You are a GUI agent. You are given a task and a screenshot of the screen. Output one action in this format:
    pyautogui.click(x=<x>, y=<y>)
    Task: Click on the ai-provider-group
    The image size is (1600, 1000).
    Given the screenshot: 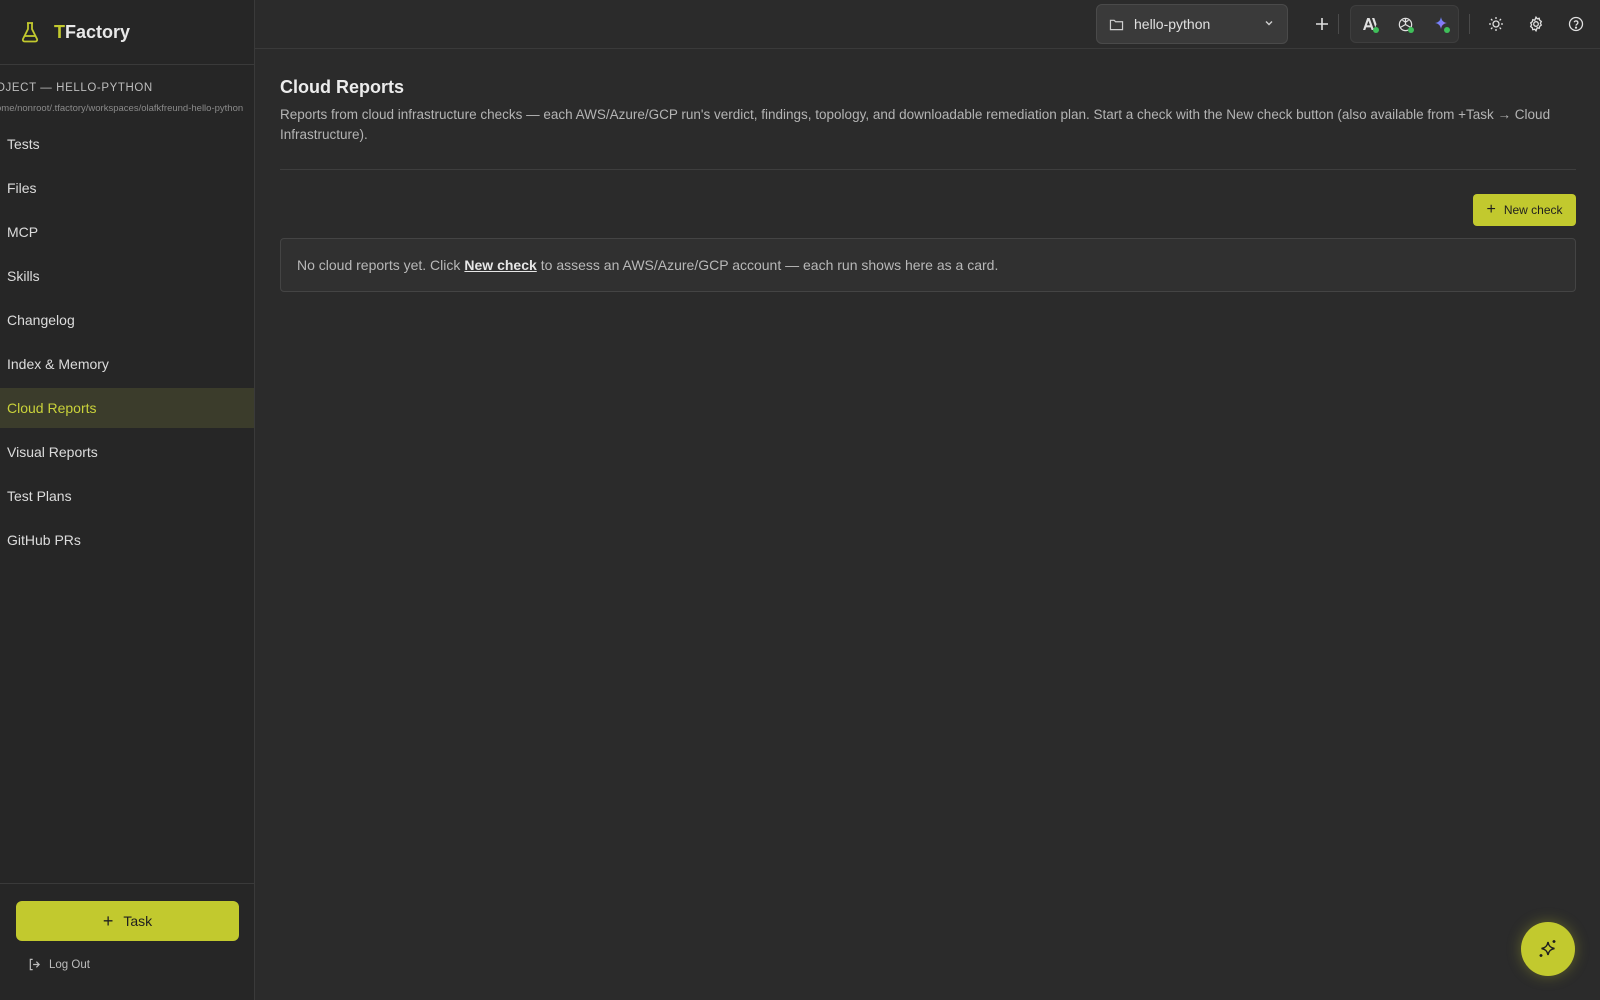 What is the action you would take?
    pyautogui.click(x=1404, y=24)
    